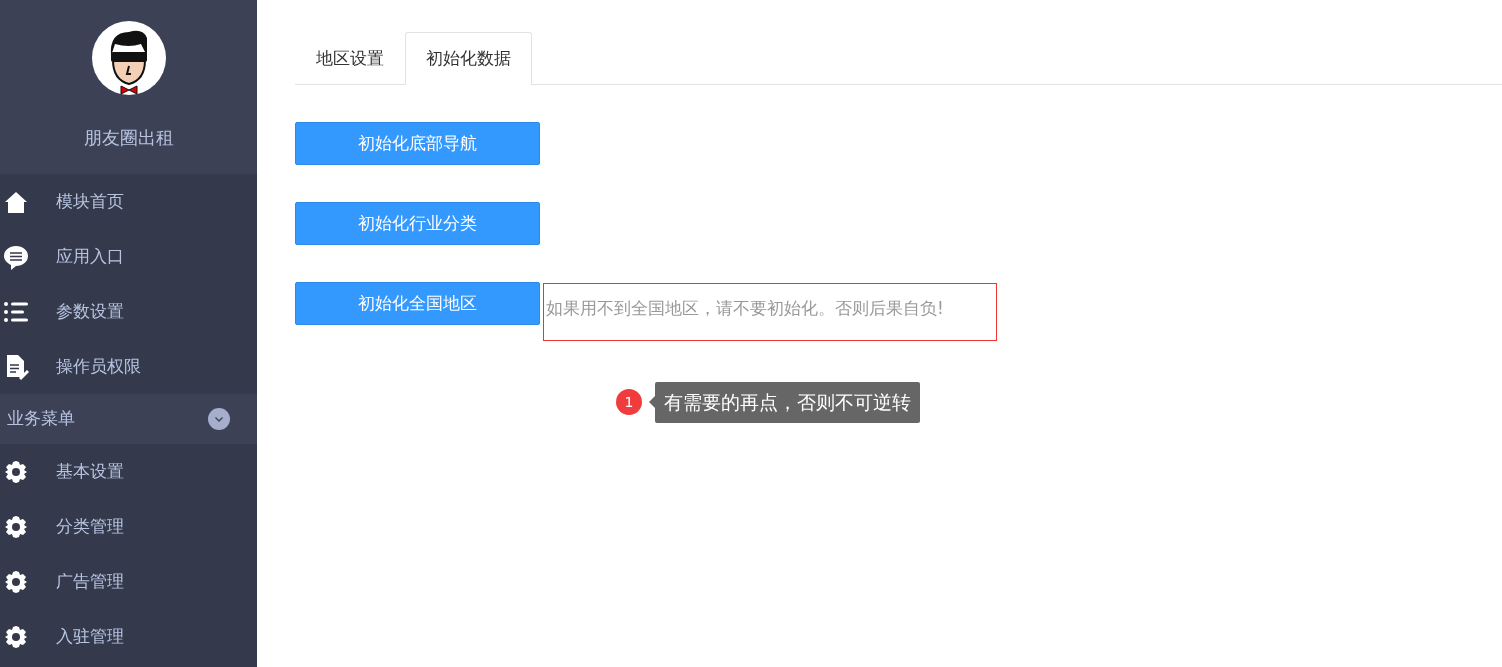  What do you see at coordinates (745, 308) in the screenshot?
I see `warning-text: 如果用不到全国地区，请不要初始化。否则后果自负!` at bounding box center [745, 308].